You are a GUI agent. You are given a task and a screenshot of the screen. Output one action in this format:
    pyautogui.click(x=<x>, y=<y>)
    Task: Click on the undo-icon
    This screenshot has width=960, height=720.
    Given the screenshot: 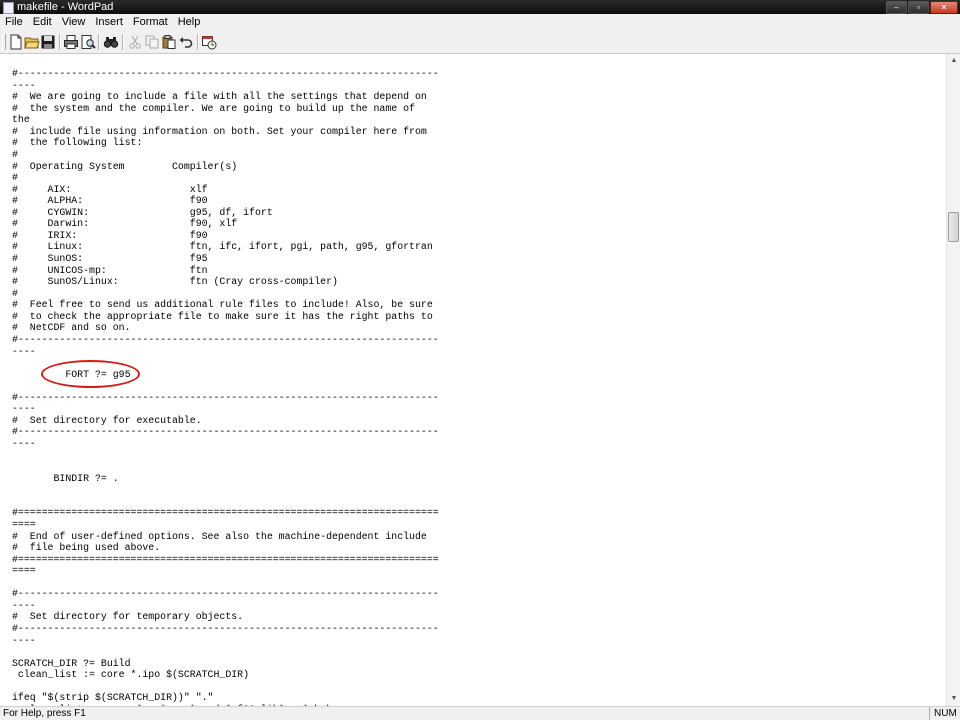 What is the action you would take?
    pyautogui.click(x=186, y=42)
    